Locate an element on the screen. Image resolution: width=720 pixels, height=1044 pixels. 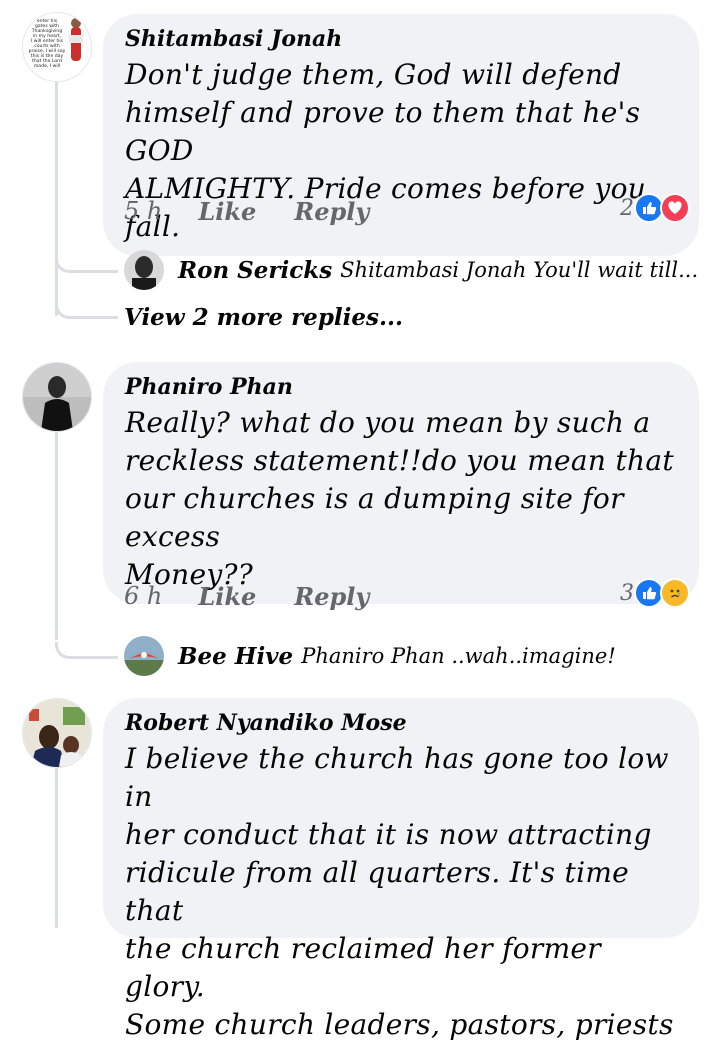
comment-actions: 5 h Like Reply is located at coordinates (246, 211).